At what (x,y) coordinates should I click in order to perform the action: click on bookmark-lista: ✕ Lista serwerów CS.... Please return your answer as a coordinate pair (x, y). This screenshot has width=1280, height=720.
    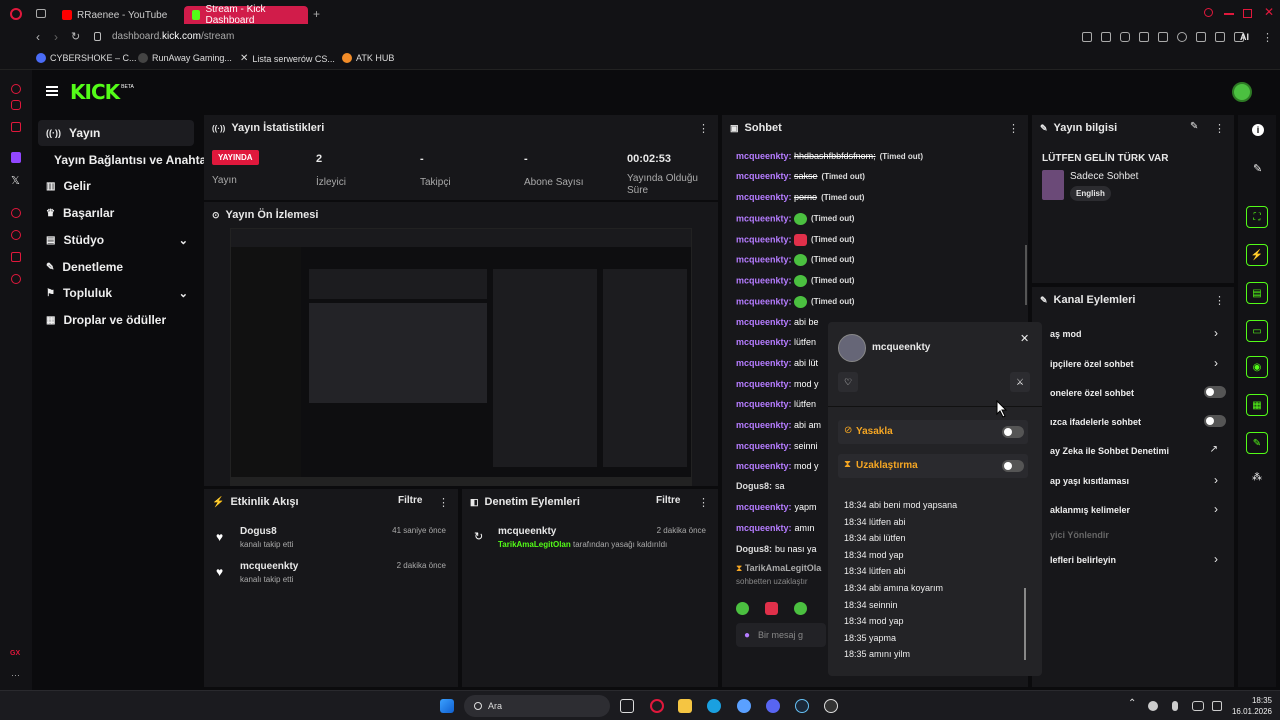
    Looking at the image, I should click on (287, 58).